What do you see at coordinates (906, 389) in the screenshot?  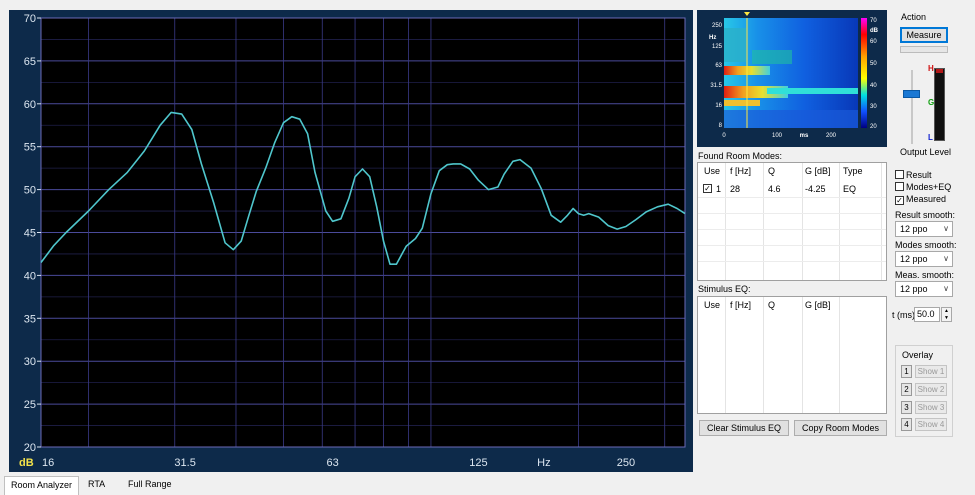 I see `overlay-num-2: 2` at bounding box center [906, 389].